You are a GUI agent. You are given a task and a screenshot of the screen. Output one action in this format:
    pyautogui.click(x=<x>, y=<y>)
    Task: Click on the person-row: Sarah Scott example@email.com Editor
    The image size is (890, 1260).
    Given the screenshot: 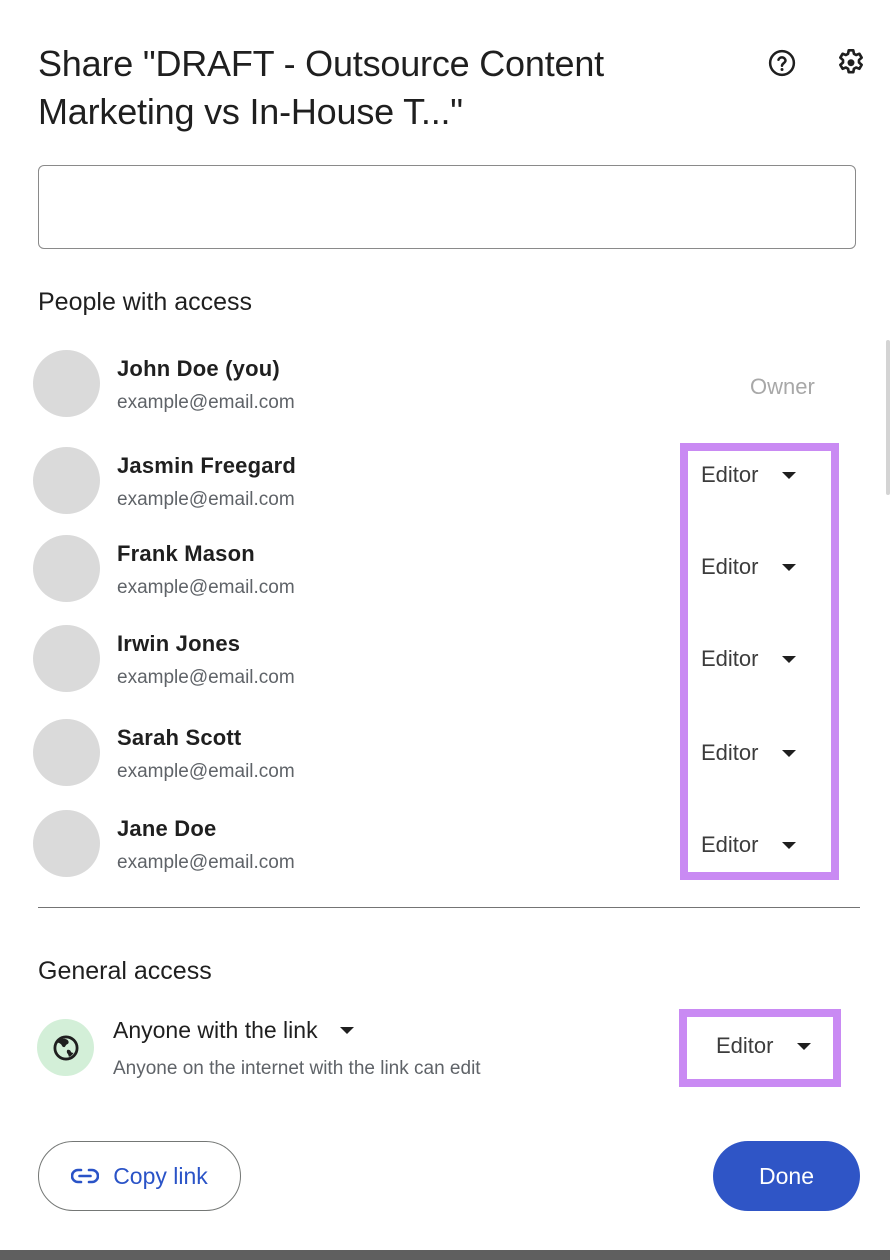 What is the action you would take?
    pyautogui.click(x=430, y=754)
    